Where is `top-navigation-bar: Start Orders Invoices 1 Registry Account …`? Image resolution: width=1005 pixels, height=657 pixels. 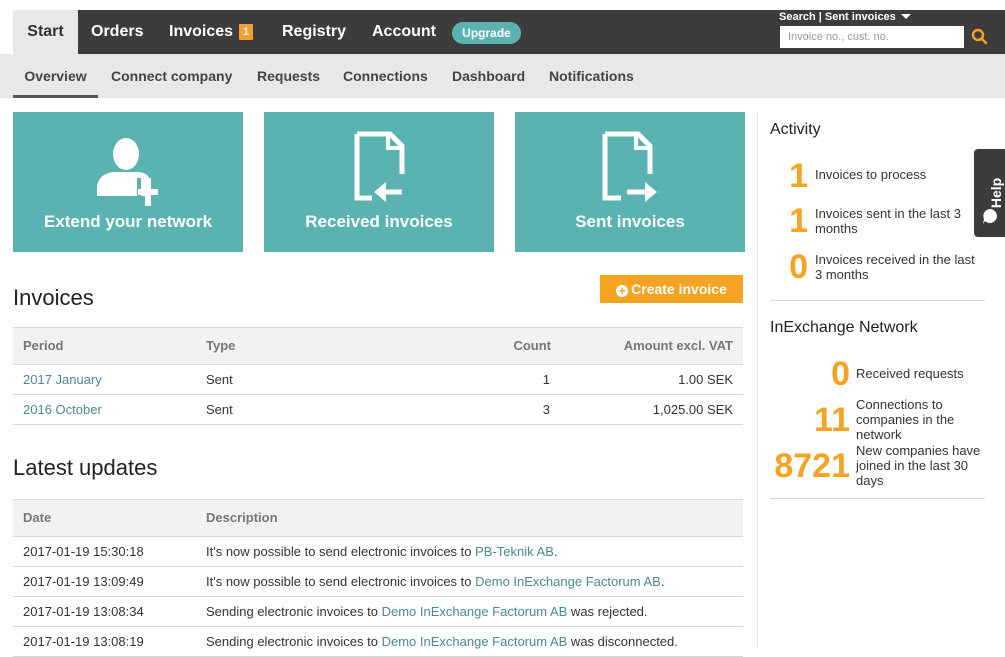
top-navigation-bar: Start Orders Invoices 1 Registry Account … is located at coordinates (502, 27).